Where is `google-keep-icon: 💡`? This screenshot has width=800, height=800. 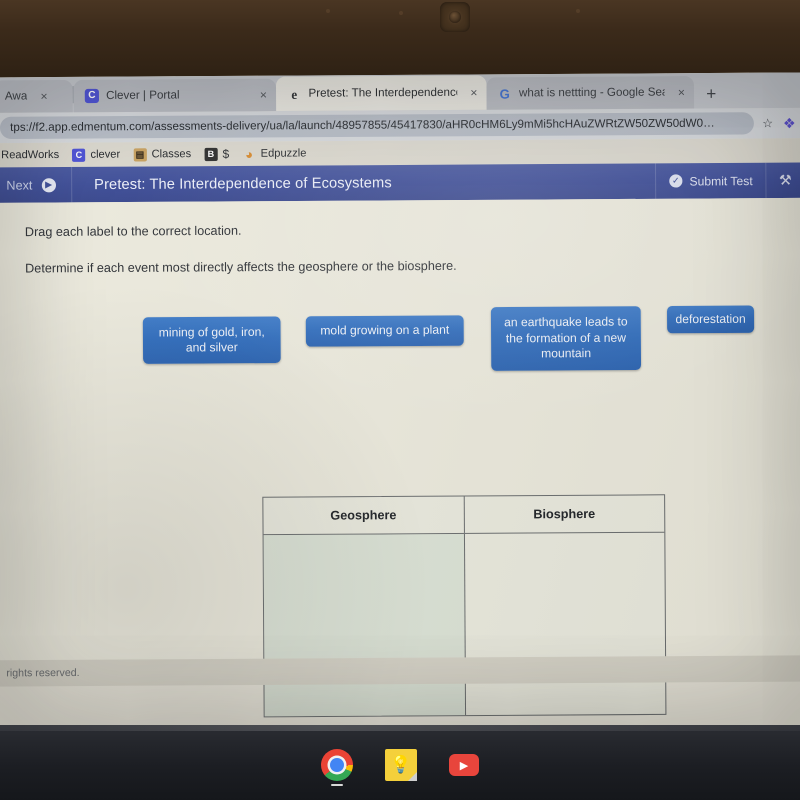
google-keep-icon: 💡 is located at coordinates (401, 765).